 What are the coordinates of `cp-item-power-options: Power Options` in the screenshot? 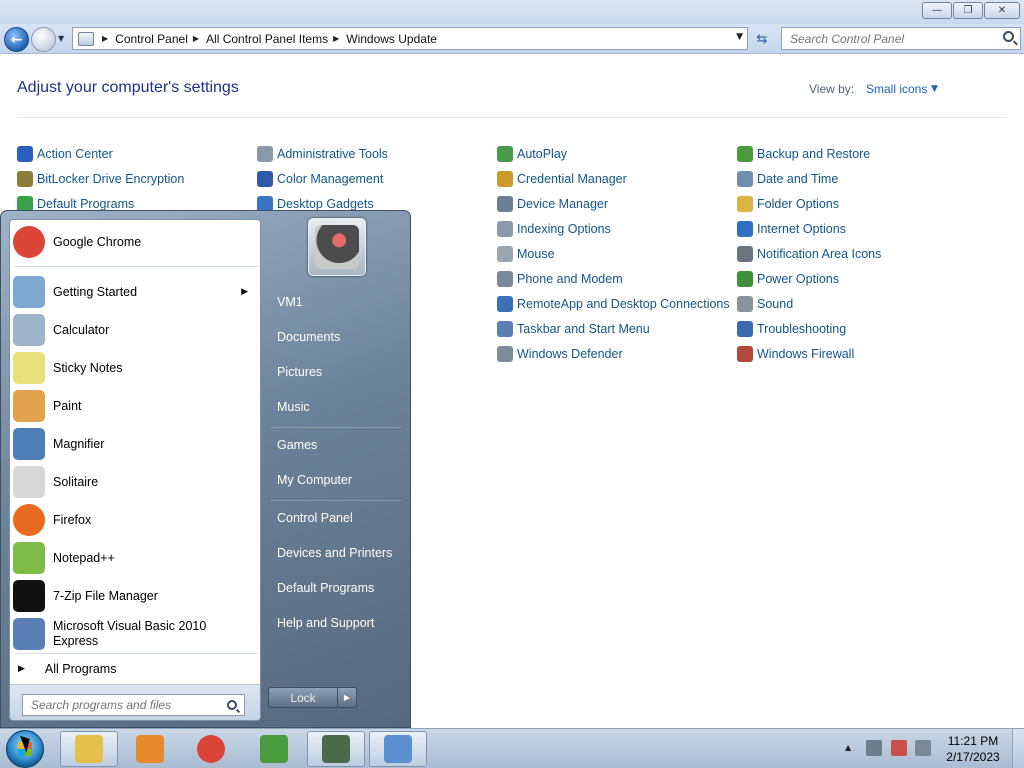 It's located at (788, 279).